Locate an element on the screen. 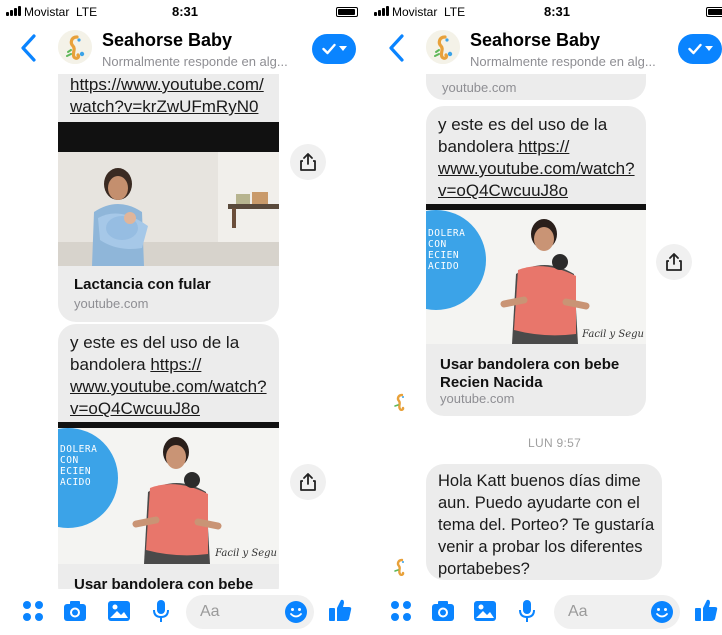 The width and height of the screenshot is (722, 635). timestamp-separator: LUN 9:57 is located at coordinates (555, 443).